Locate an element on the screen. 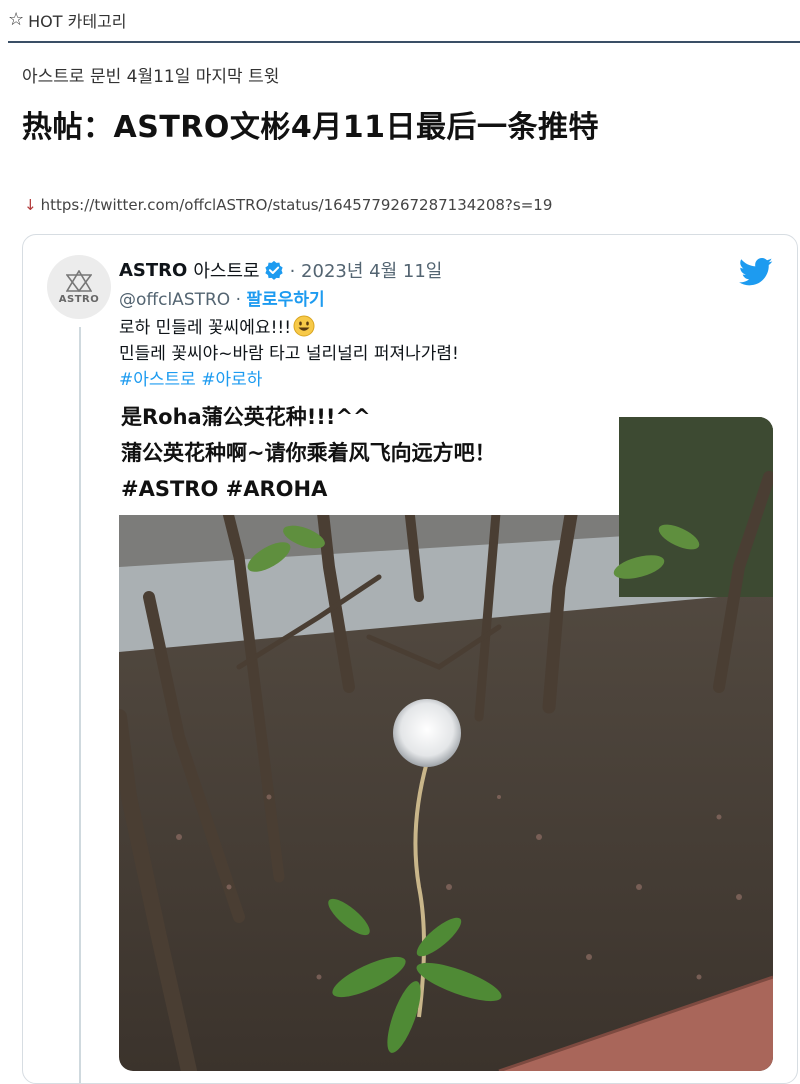 The width and height of the screenshot is (800, 1084). tweet-header: ASTRO 아스트로 · 2023년 4월 11일 is located at coordinates (280, 270).